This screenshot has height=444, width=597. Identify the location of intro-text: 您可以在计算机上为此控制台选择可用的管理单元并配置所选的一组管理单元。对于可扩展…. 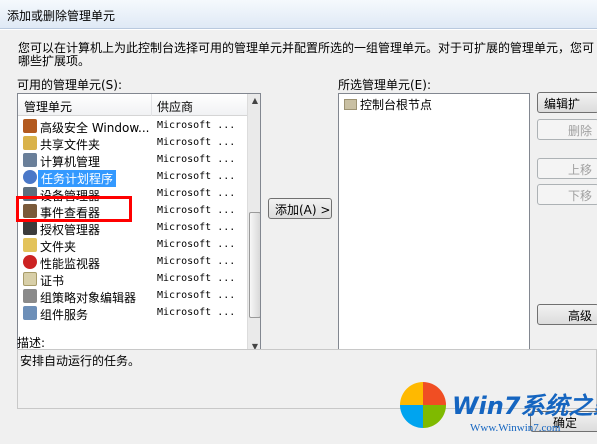
(307, 55).